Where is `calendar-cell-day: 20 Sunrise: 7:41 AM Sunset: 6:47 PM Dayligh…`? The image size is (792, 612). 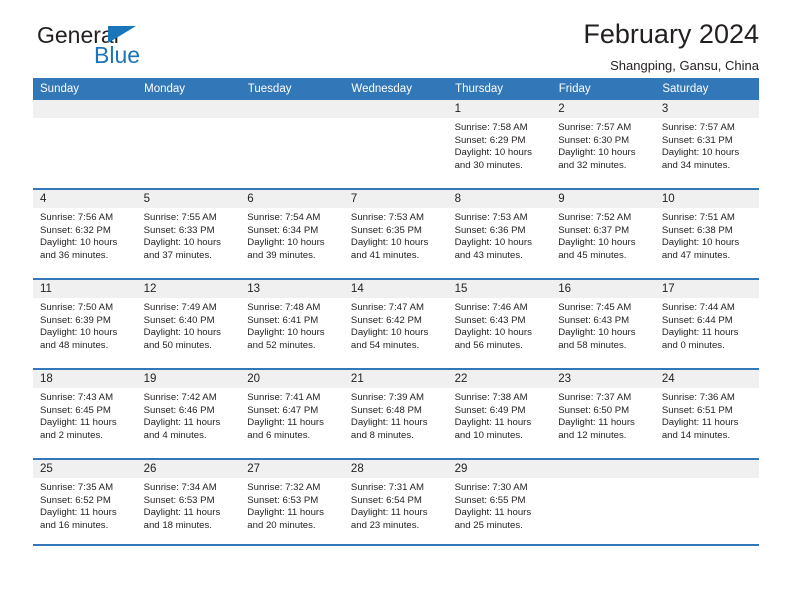 calendar-cell-day: 20 Sunrise: 7:41 AM Sunset: 6:47 PM Dayligh… is located at coordinates (292, 414).